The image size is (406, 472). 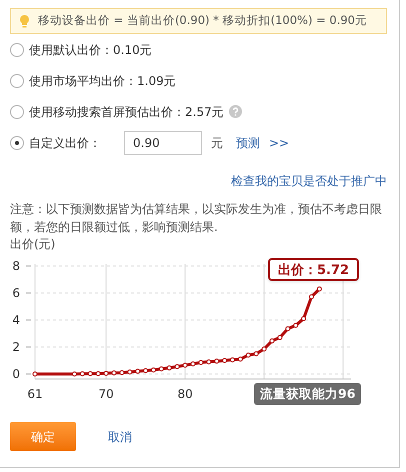 What do you see at coordinates (314, 269) in the screenshot?
I see `value-tooltip: 出价：5.72` at bounding box center [314, 269].